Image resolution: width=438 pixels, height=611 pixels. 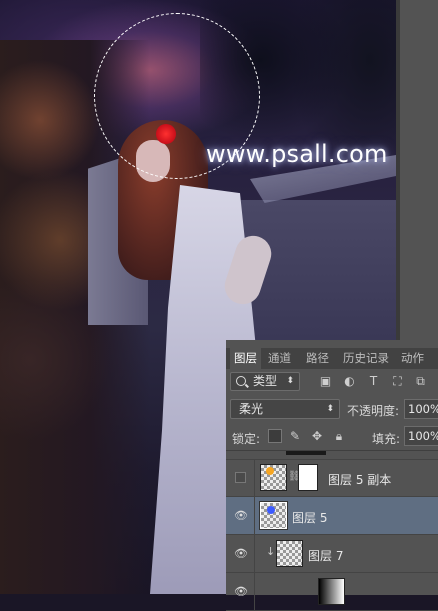 What do you see at coordinates (420, 381) in the screenshot?
I see `smart-object-filter-icon: ⧉` at bounding box center [420, 381].